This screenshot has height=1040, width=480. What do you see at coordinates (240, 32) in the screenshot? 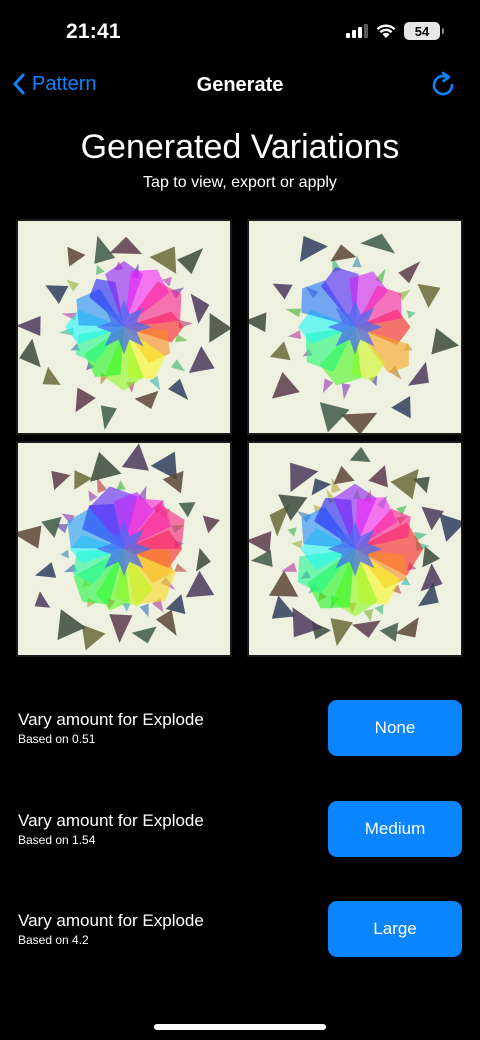
I see `status-bar: 21:41 54` at bounding box center [240, 32].